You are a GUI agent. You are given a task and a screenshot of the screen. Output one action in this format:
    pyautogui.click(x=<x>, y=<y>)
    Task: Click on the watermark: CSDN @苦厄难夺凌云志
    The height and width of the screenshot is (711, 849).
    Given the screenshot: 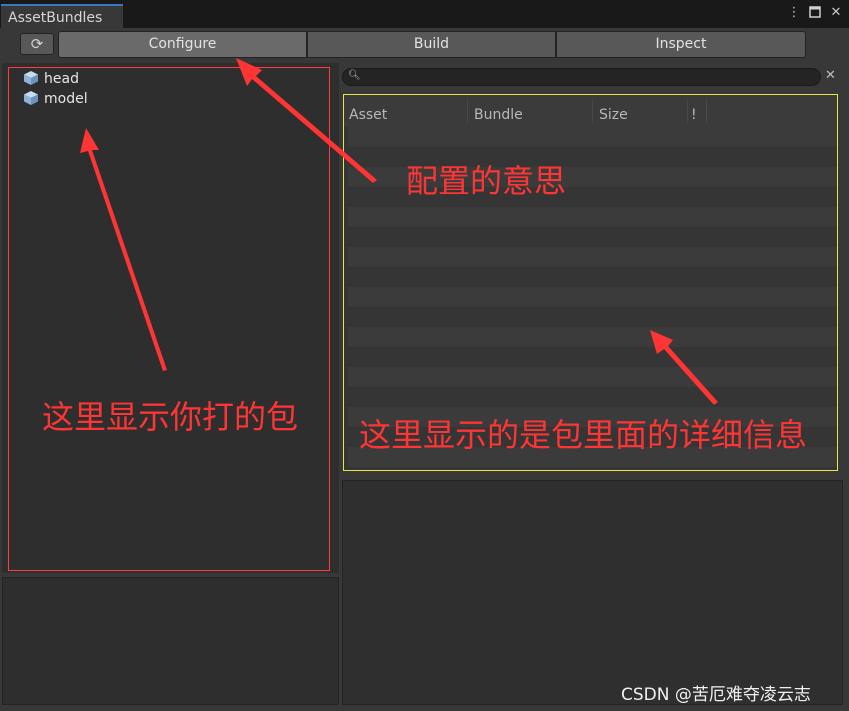 What is the action you would take?
    pyautogui.click(x=716, y=695)
    